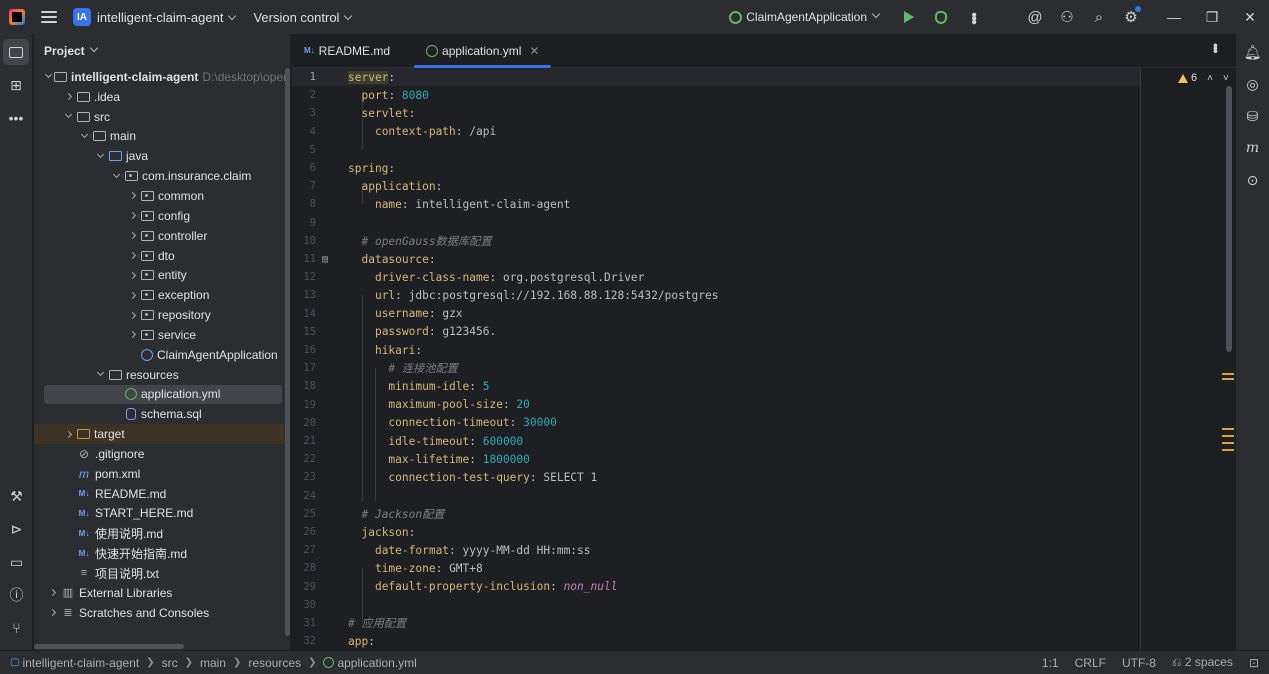 This screenshot has width=1269, height=674. What do you see at coordinates (1050, 663) in the screenshot?
I see `caret-position: 1:1` at bounding box center [1050, 663].